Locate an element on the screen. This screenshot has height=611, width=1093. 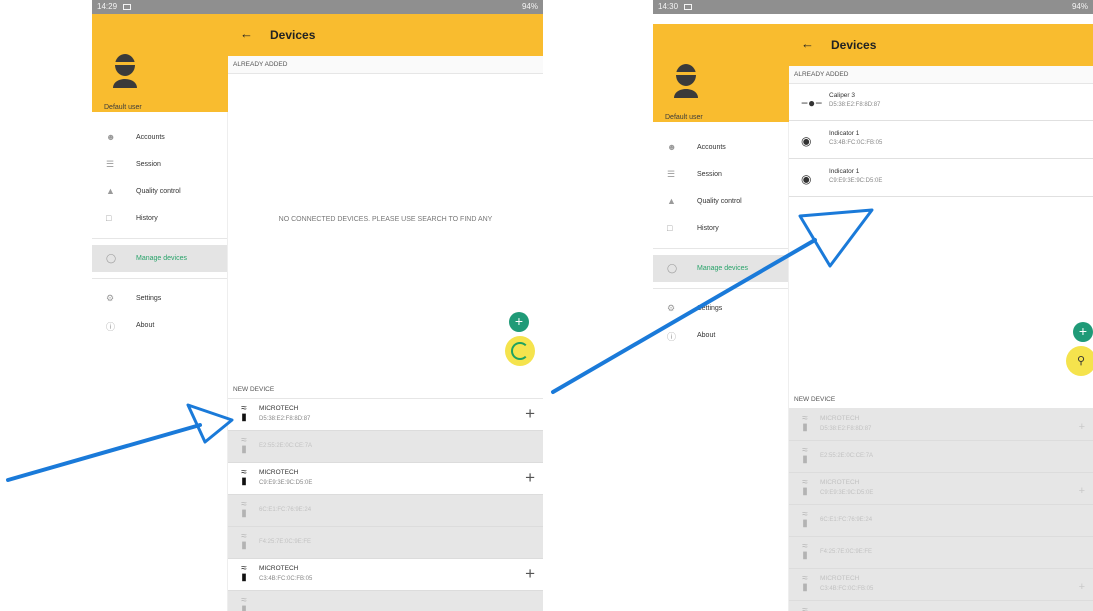
info-icon: ⓘ is located at coordinates (111, 327).